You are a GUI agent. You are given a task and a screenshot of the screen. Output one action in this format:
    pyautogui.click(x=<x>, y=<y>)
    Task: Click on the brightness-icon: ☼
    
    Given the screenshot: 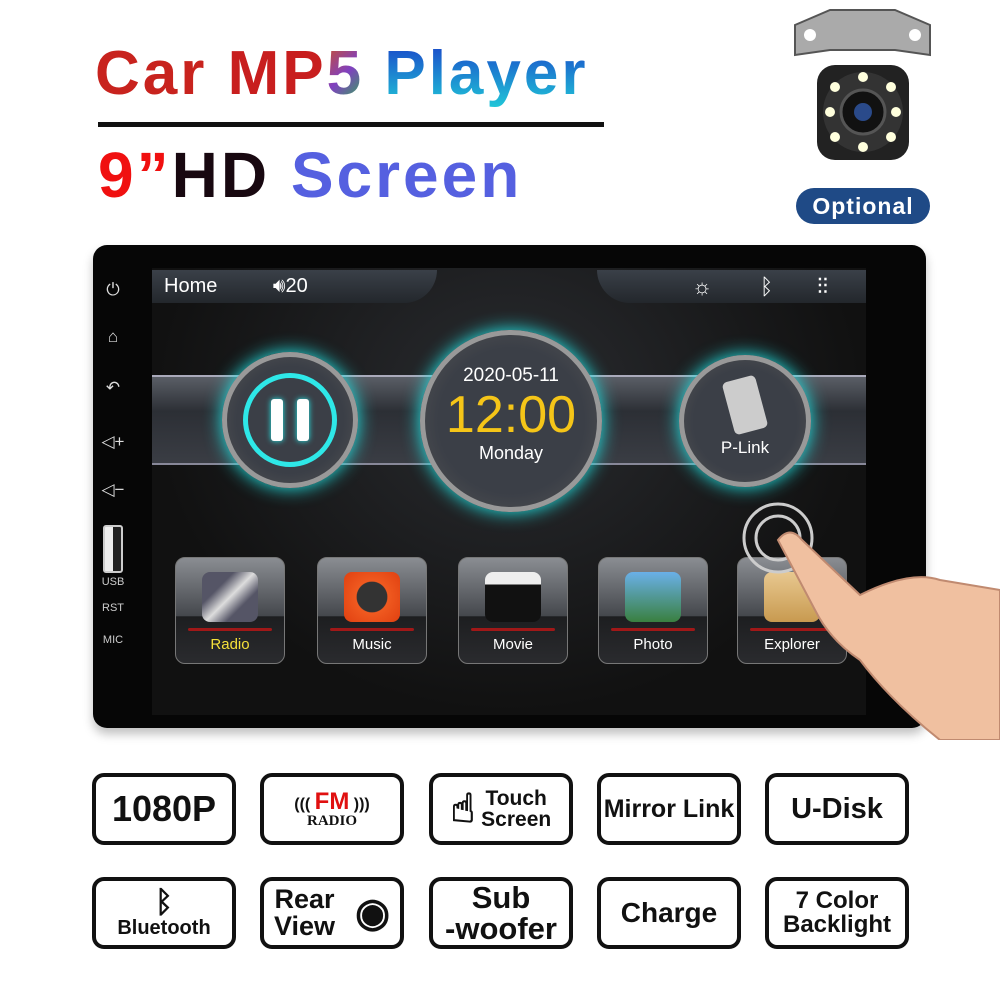 What is the action you would take?
    pyautogui.click(x=702, y=286)
    